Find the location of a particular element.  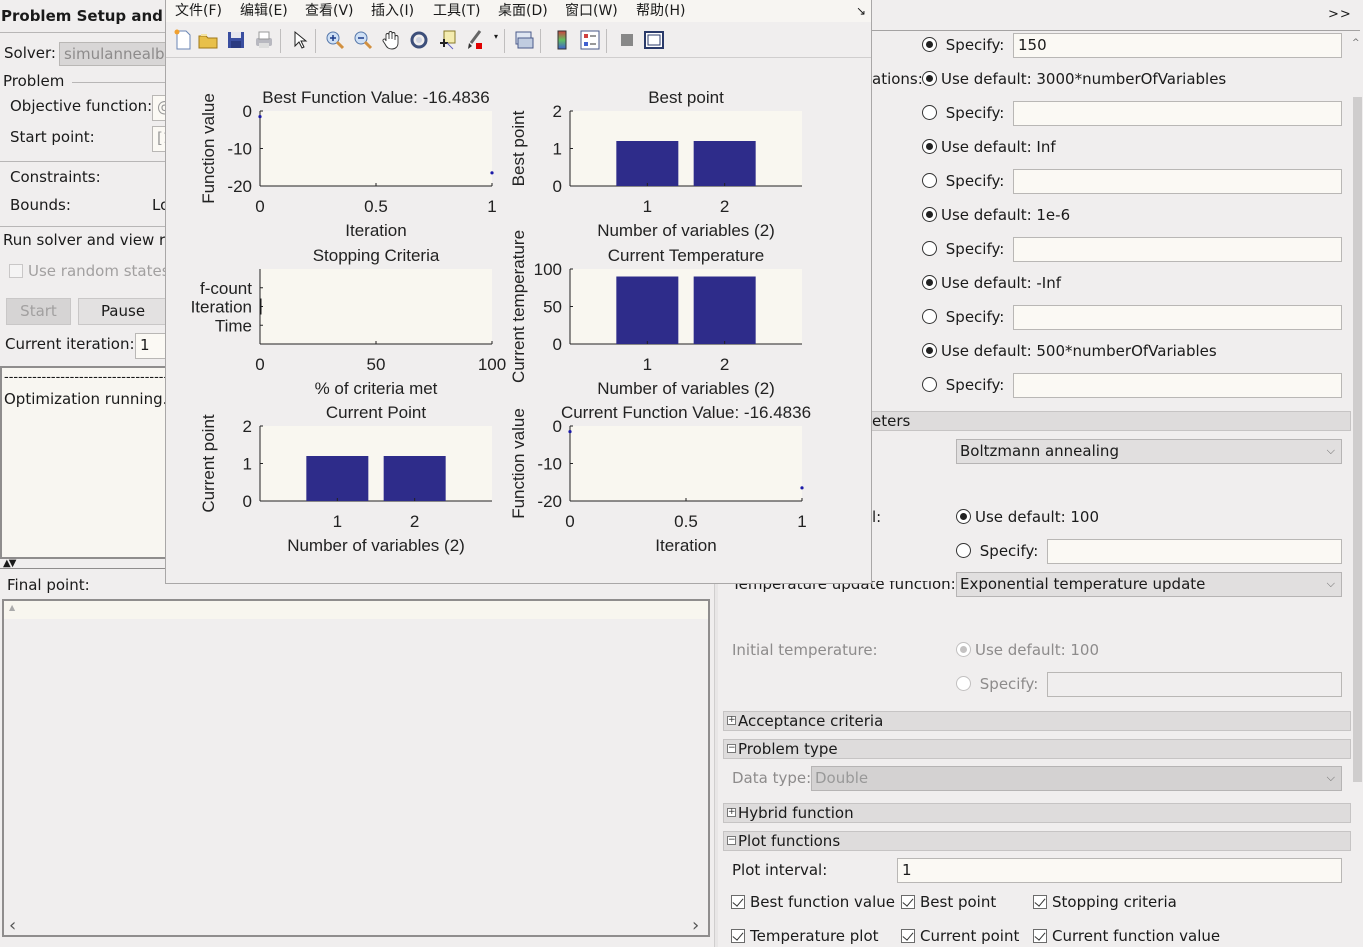

show-plot-tools-icon is located at coordinates (654, 40).